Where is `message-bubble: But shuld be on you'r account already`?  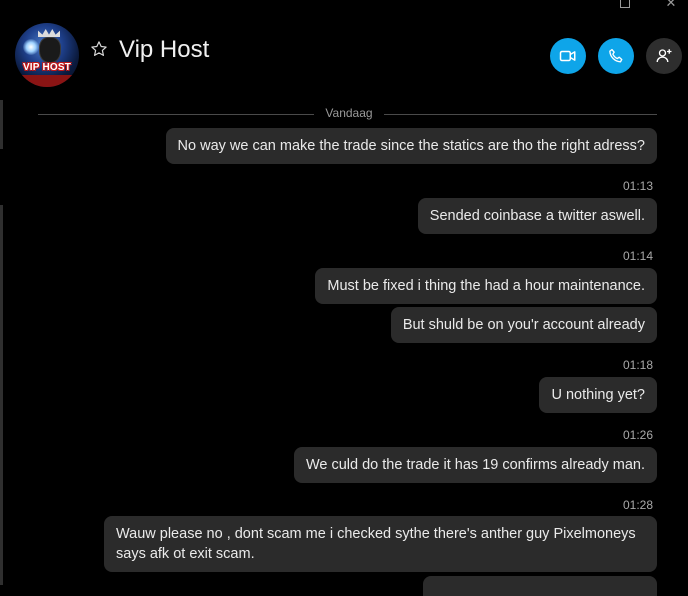
message-bubble: But shuld be on you'r account already is located at coordinates (523, 325).